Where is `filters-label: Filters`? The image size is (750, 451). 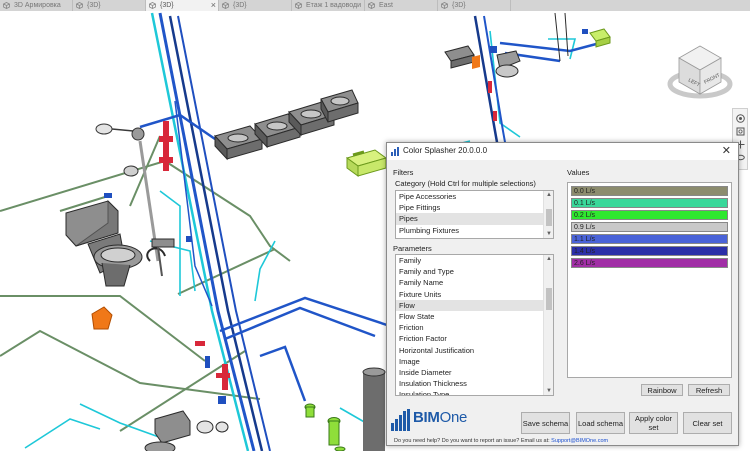 filters-label: Filters is located at coordinates (403, 172).